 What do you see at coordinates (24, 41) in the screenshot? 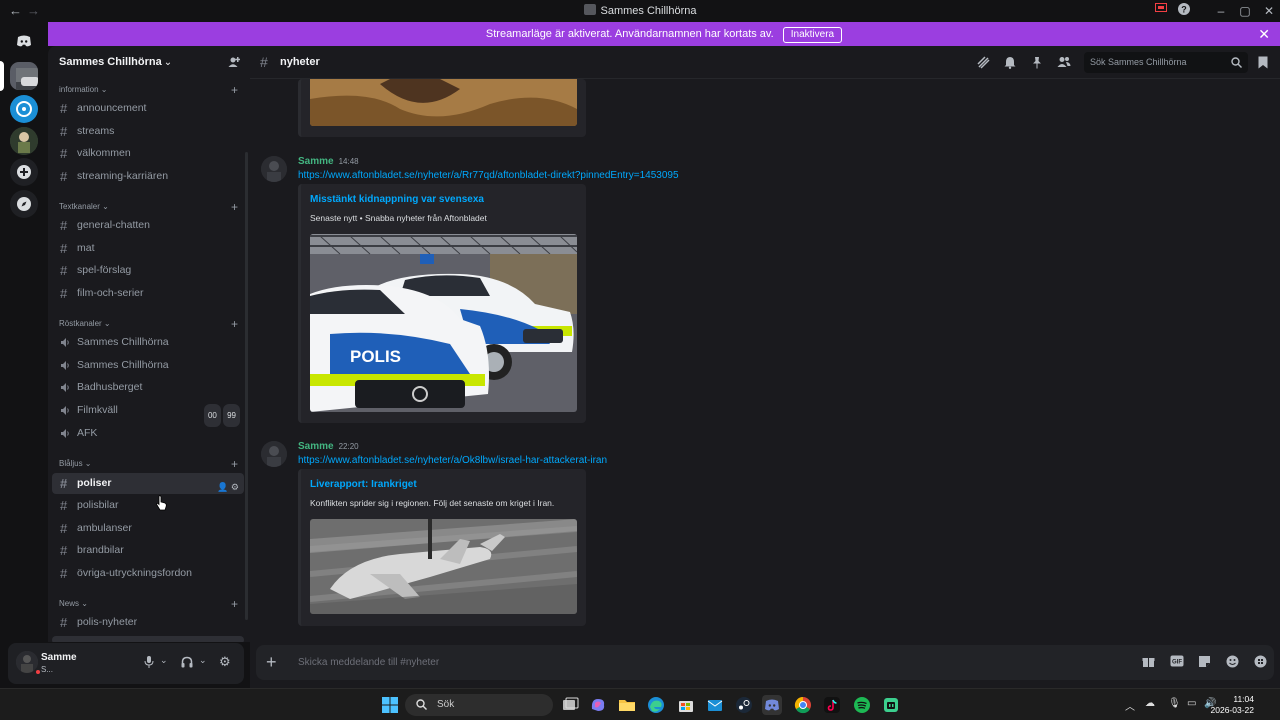
I see `discord-home-icon` at bounding box center [24, 41].